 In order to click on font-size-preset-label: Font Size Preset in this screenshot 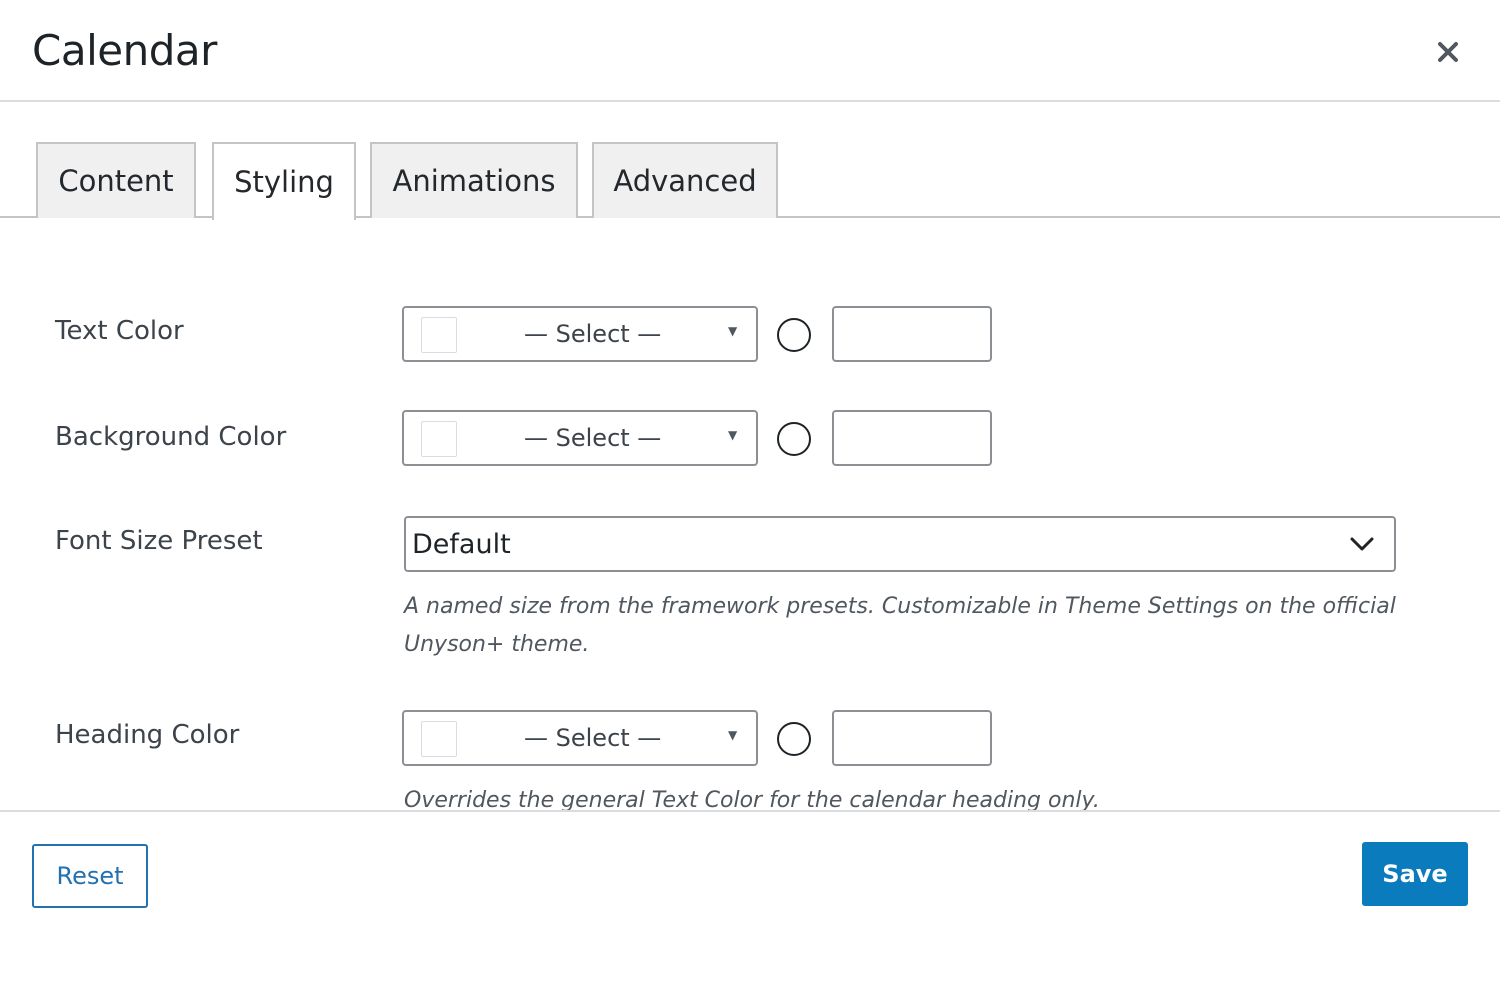, I will do `click(159, 541)`.